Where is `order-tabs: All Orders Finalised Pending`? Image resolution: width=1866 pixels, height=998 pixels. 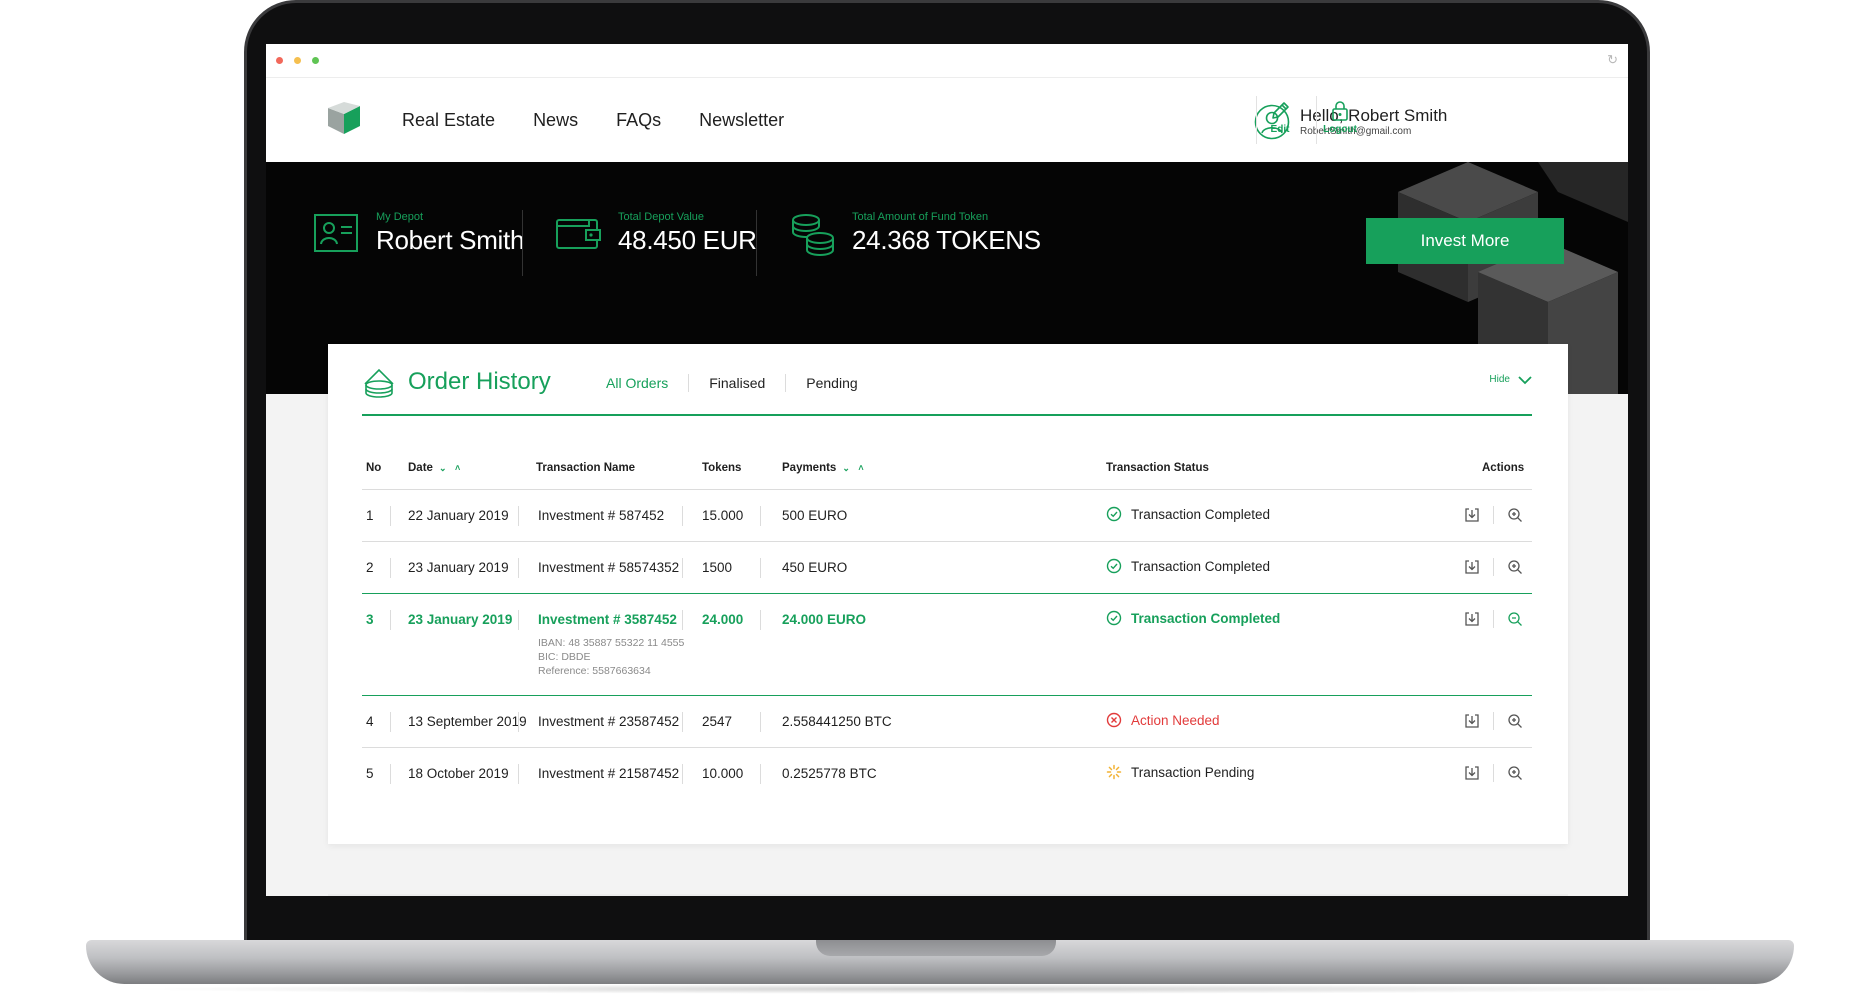 order-tabs: All Orders Finalised Pending is located at coordinates (742, 383).